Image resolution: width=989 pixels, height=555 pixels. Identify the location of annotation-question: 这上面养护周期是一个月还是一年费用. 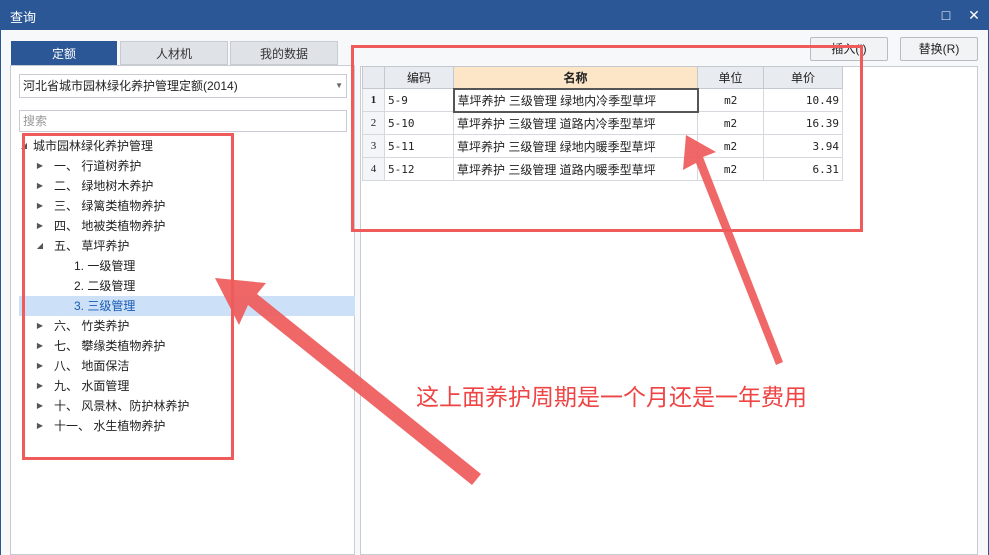
(611, 397).